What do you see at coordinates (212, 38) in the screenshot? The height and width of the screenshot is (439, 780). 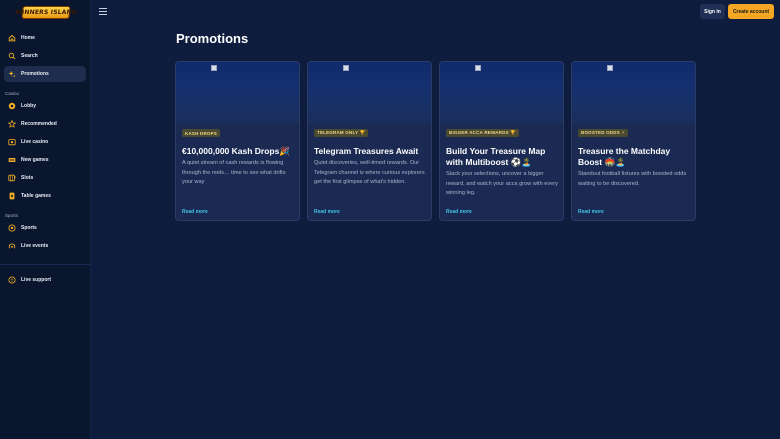 I see `page-title: Promotions` at bounding box center [212, 38].